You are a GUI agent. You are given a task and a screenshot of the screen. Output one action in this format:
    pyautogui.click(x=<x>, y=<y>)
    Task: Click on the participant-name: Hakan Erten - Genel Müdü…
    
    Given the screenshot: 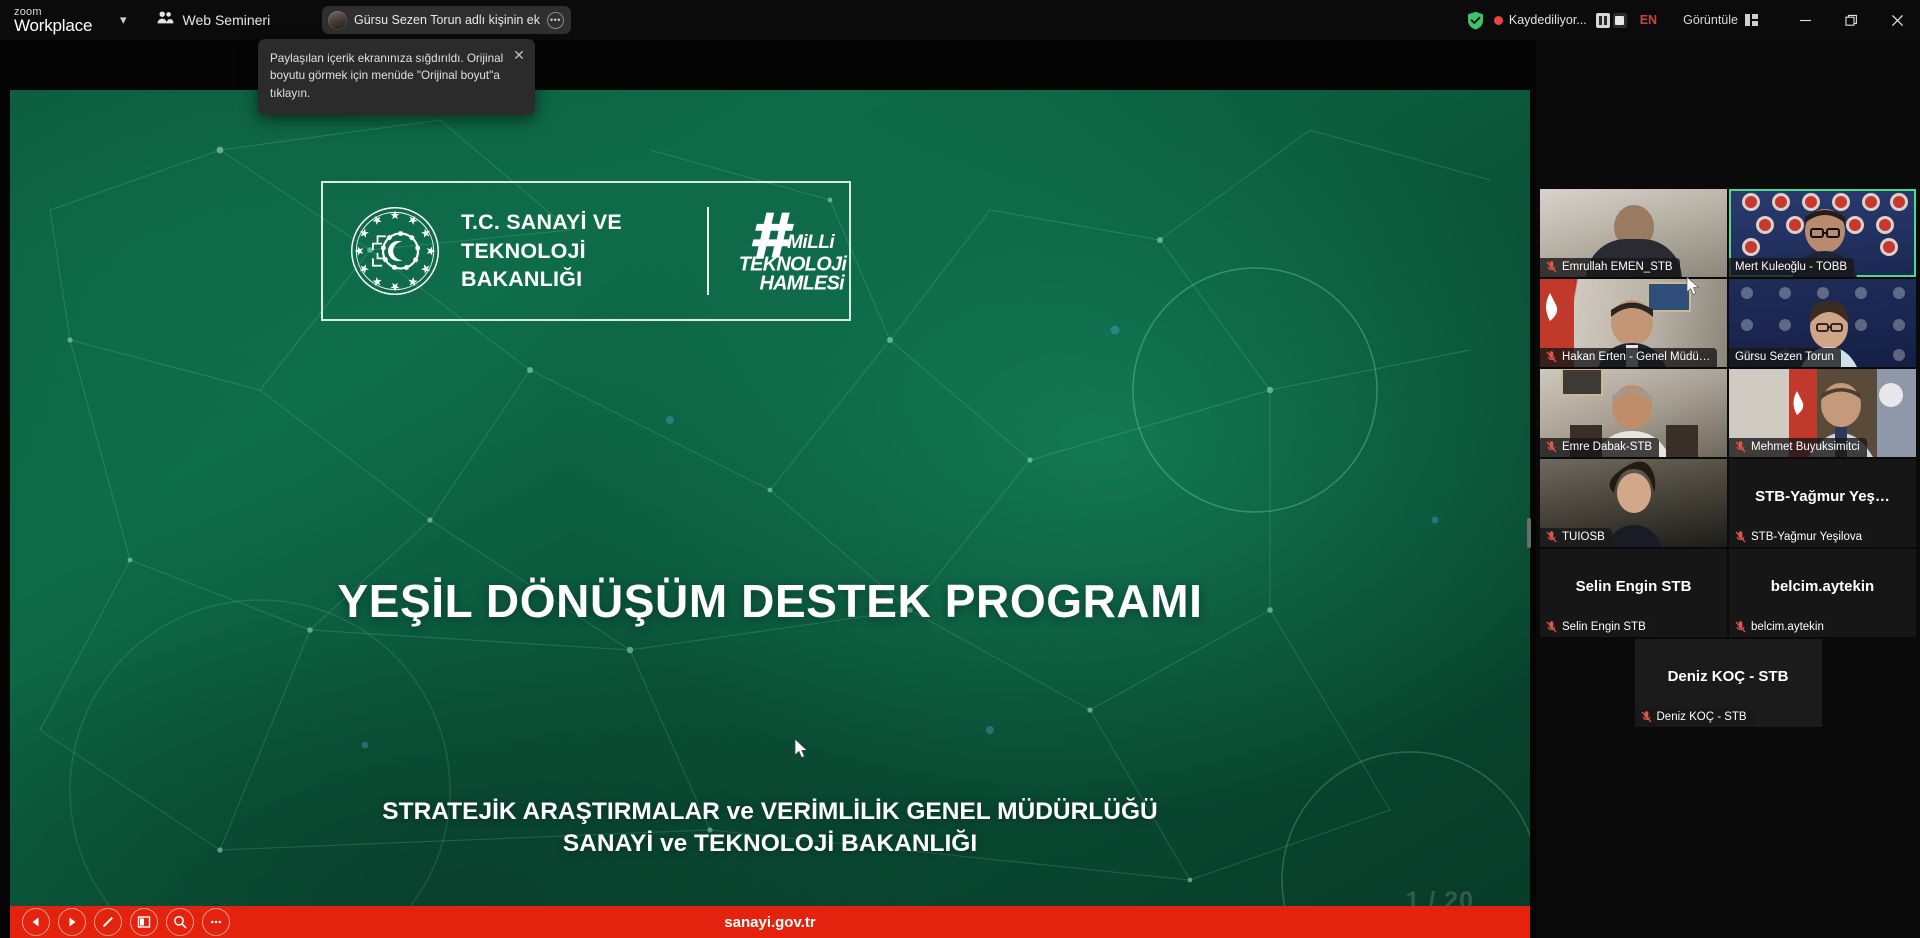 What is the action you would take?
    pyautogui.click(x=1636, y=357)
    